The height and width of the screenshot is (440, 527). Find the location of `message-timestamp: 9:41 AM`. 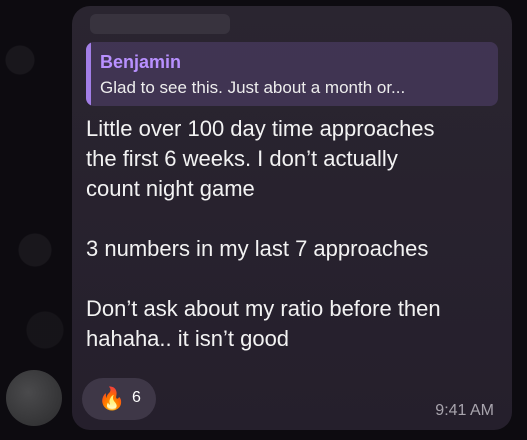

message-timestamp: 9:41 AM is located at coordinates (464, 410).